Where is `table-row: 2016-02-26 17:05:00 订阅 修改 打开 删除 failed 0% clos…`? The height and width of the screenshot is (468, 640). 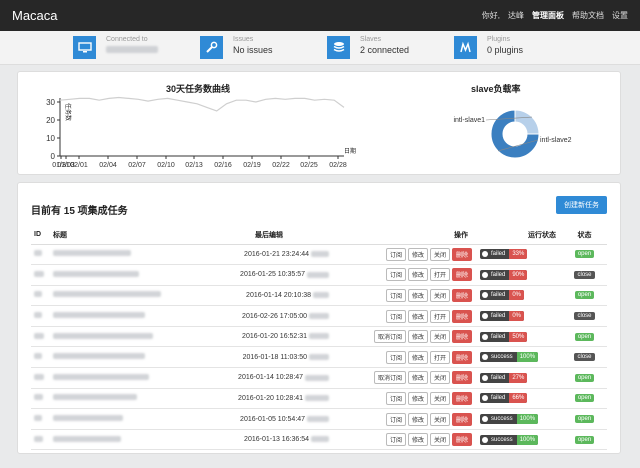 table-row: 2016-02-26 17:05:00 订阅 修改 打开 删除 failed 0% clos… is located at coordinates (319, 316).